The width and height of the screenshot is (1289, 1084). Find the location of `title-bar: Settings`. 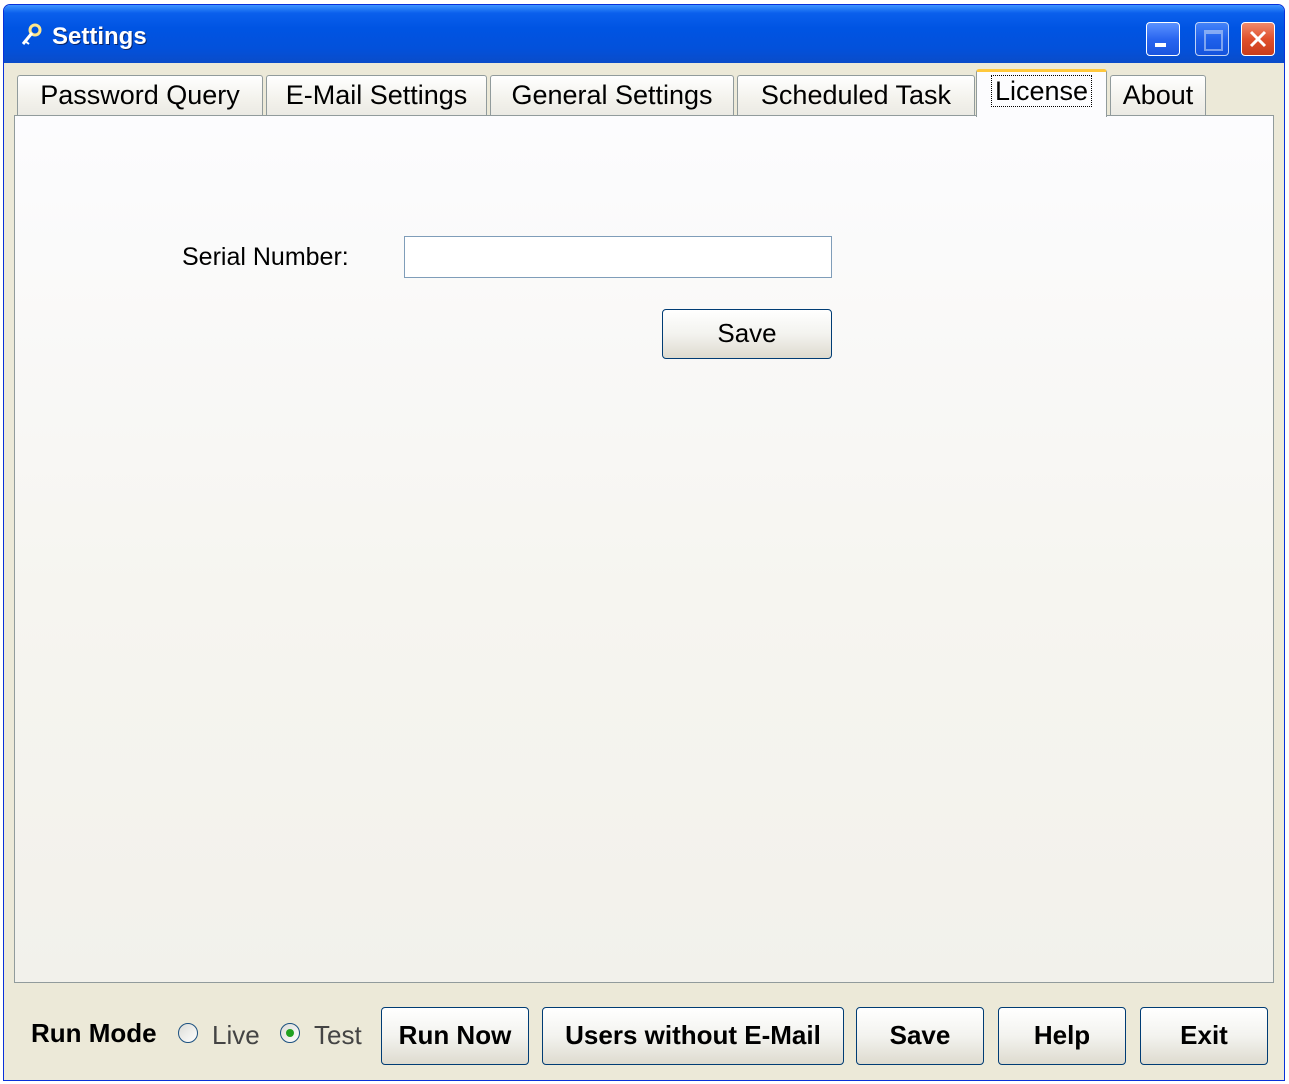

title-bar: Settings is located at coordinates (644, 34).